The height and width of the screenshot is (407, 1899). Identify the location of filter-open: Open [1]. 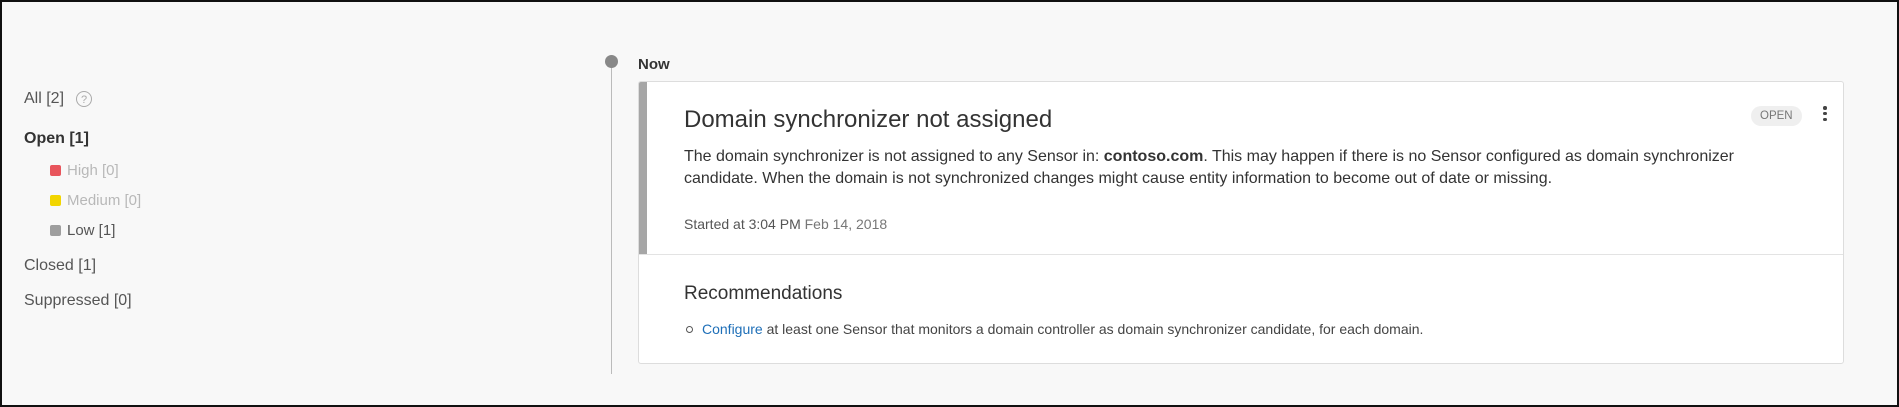
(56, 139).